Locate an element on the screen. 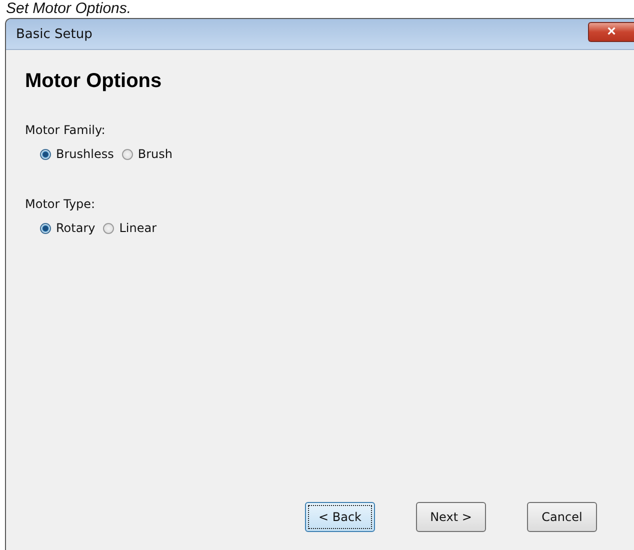 The width and height of the screenshot is (634, 550). group-label: Motor Type: is located at coordinates (60, 204).